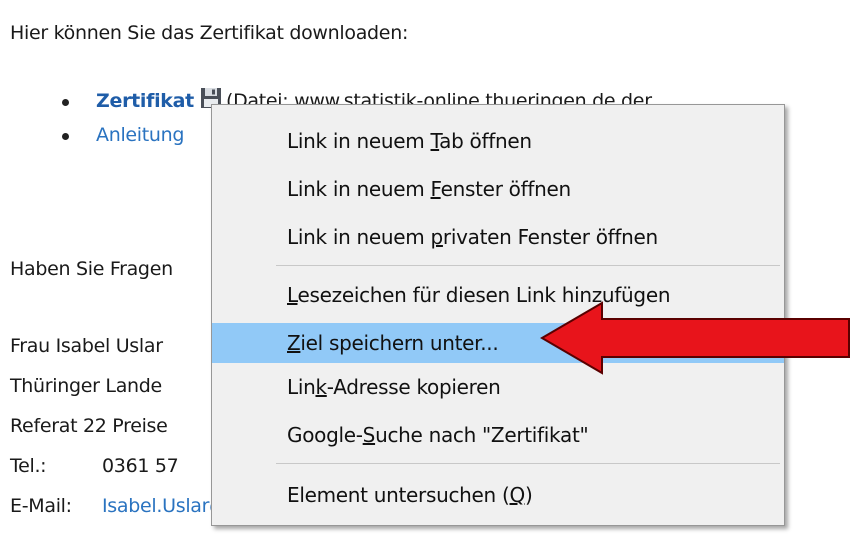 The height and width of the screenshot is (535, 851). Describe the element at coordinates (91, 269) in the screenshot. I see `questions-text: Haben Sie Fragen` at that location.